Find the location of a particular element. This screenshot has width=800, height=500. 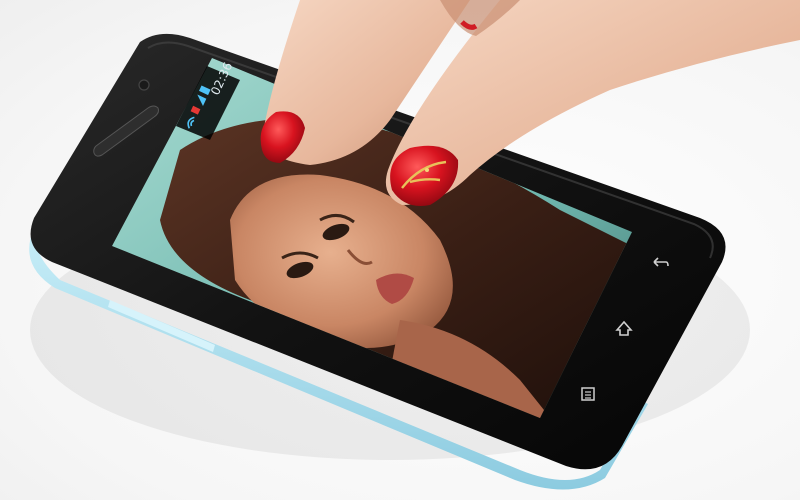

front-camera is located at coordinates (144, 85).